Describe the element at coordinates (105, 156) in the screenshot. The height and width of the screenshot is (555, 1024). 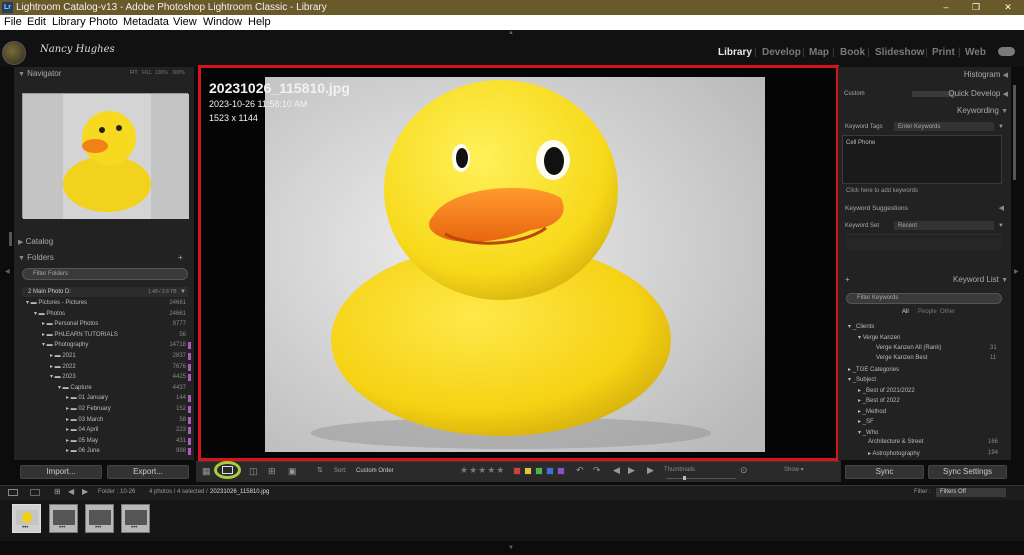
I see `navigator-preview` at that location.